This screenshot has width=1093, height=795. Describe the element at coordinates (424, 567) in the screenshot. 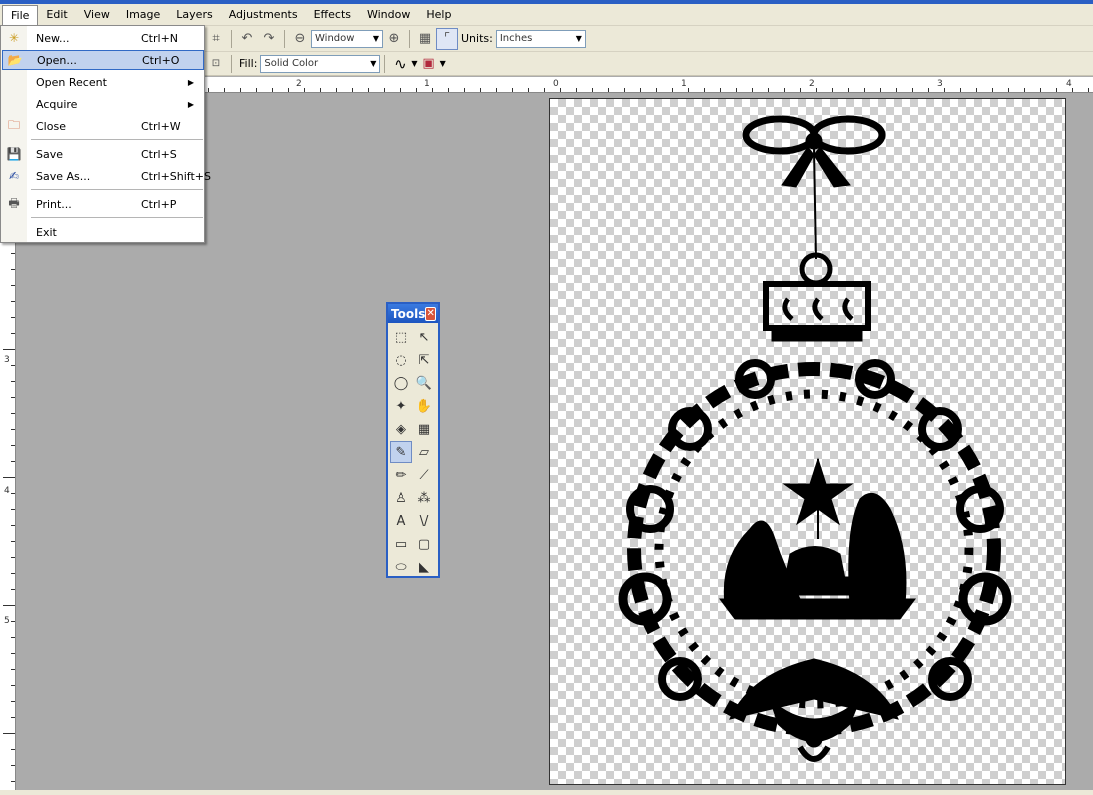

I see `freeform-shape-tool-icon: ◣` at that location.